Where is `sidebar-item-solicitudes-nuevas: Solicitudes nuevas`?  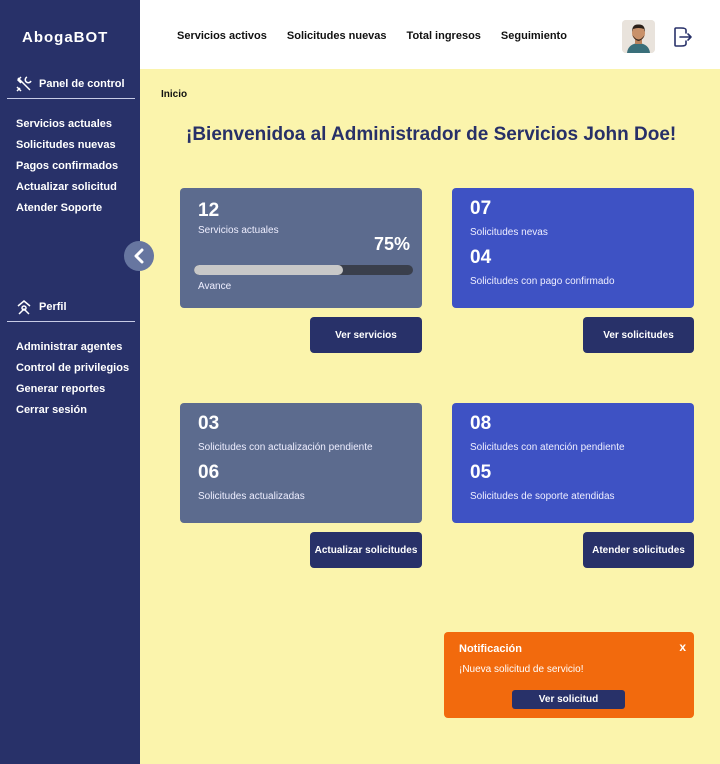 sidebar-item-solicitudes-nuevas: Solicitudes nuevas is located at coordinates (67, 145).